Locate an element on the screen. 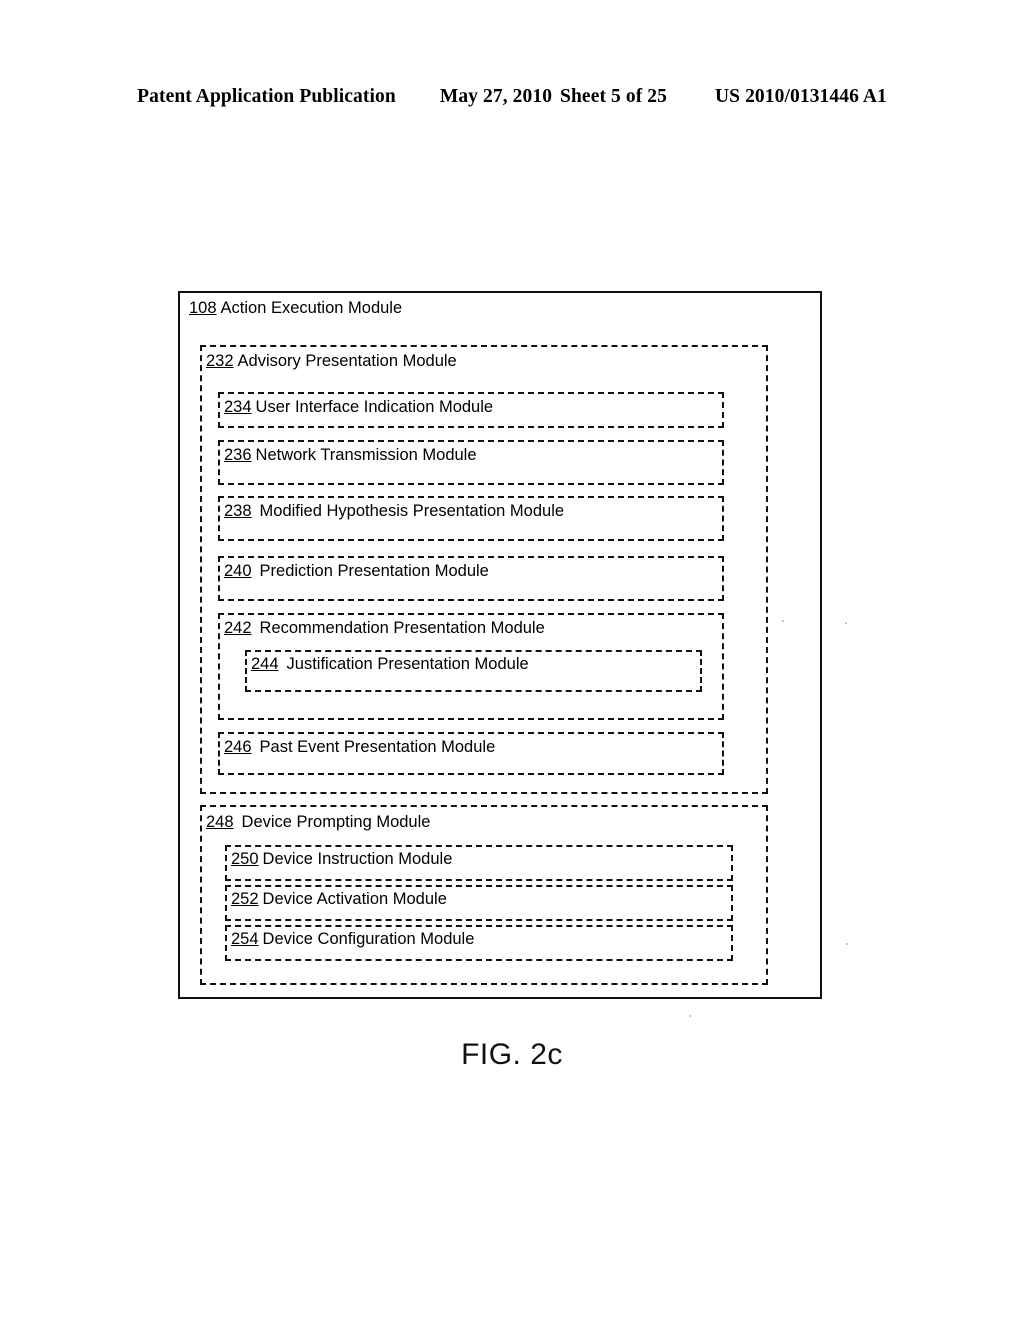 Image resolution: width=1024 pixels, height=1320 pixels. module-label-108: 108 Action Execution Module is located at coordinates (295, 308).